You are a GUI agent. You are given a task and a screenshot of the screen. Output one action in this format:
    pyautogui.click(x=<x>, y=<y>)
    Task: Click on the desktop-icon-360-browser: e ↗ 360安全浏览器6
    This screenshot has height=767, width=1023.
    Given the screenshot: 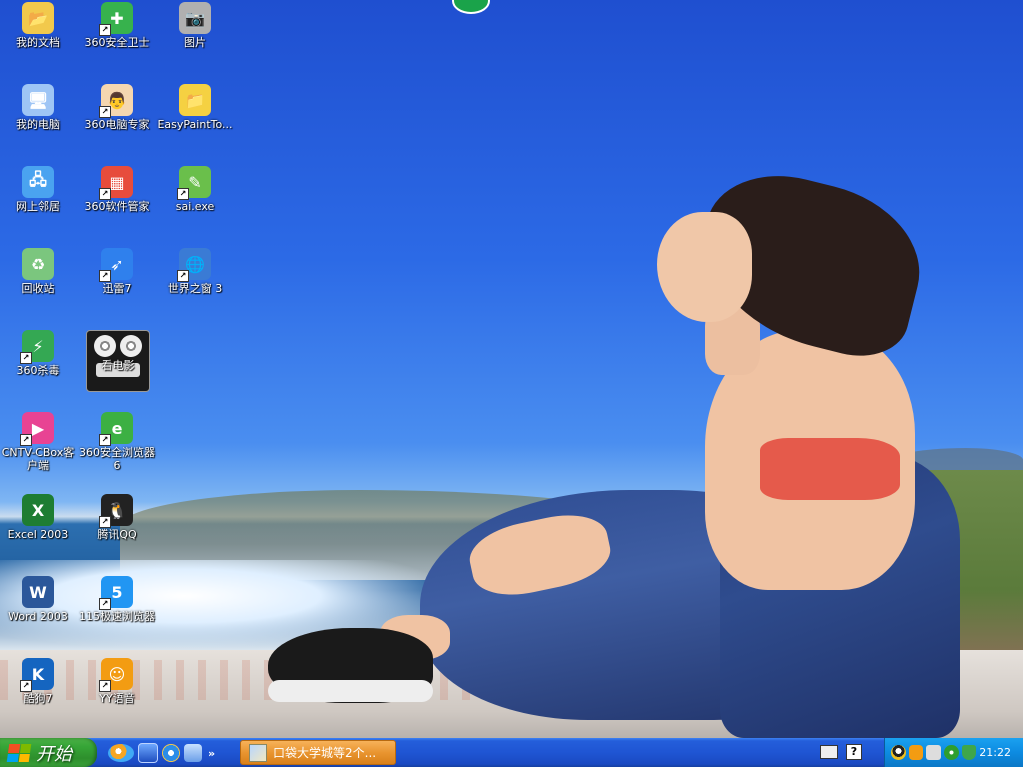 What is the action you would take?
    pyautogui.click(x=117, y=441)
    